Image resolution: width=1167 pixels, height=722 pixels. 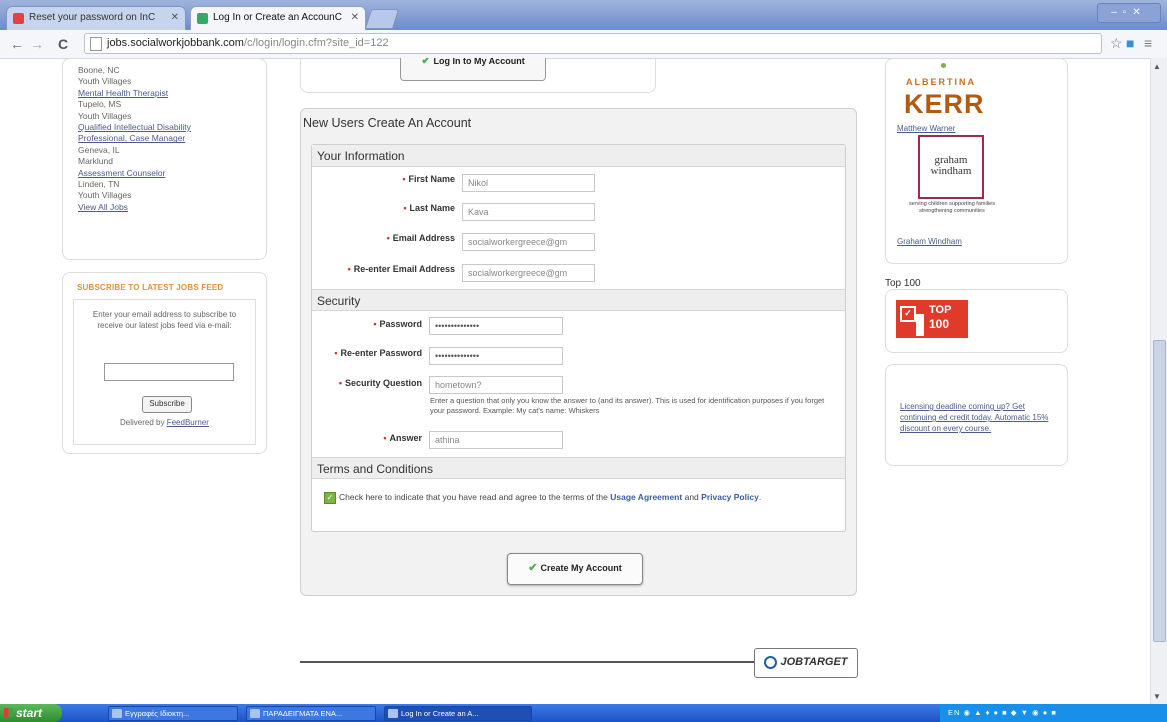 What do you see at coordinates (1130, 43) in the screenshot?
I see `extension-icon: ■` at bounding box center [1130, 43].